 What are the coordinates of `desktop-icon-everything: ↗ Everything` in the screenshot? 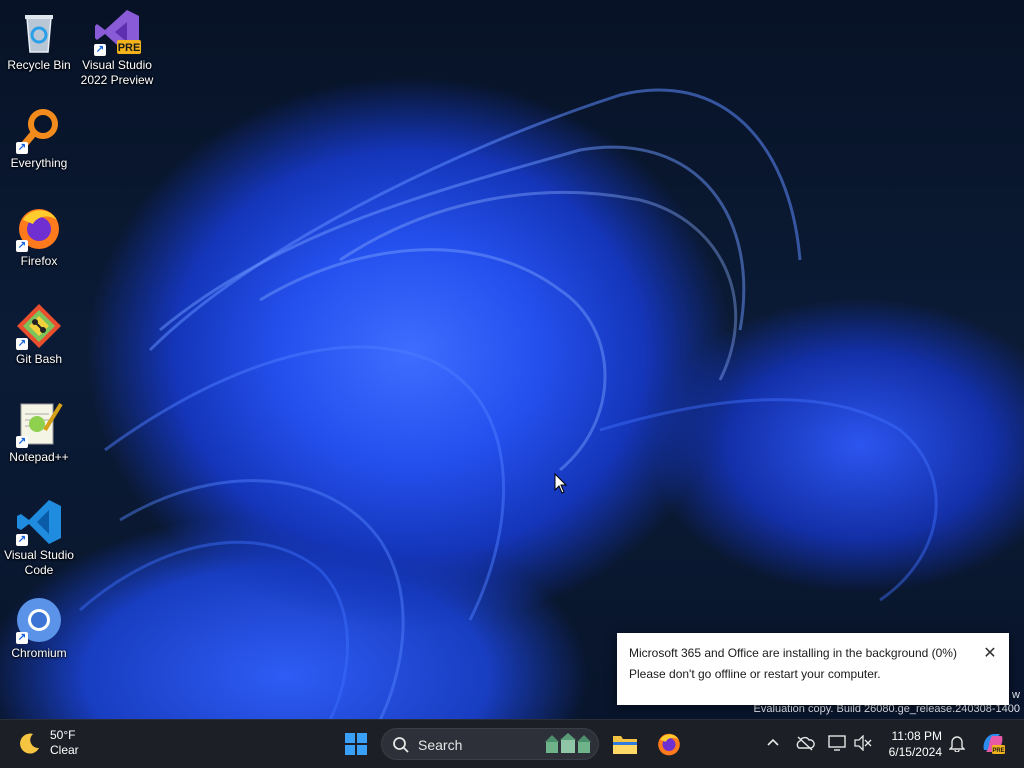 It's located at (39, 138).